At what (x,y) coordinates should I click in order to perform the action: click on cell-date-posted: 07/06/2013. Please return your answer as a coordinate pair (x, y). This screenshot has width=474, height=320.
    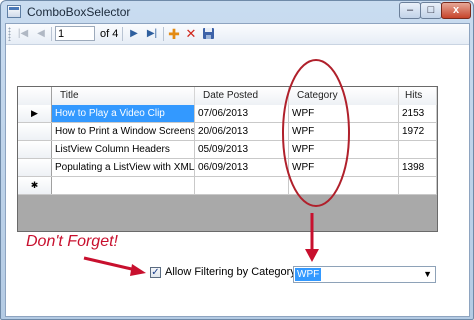
    Looking at the image, I should click on (242, 113).